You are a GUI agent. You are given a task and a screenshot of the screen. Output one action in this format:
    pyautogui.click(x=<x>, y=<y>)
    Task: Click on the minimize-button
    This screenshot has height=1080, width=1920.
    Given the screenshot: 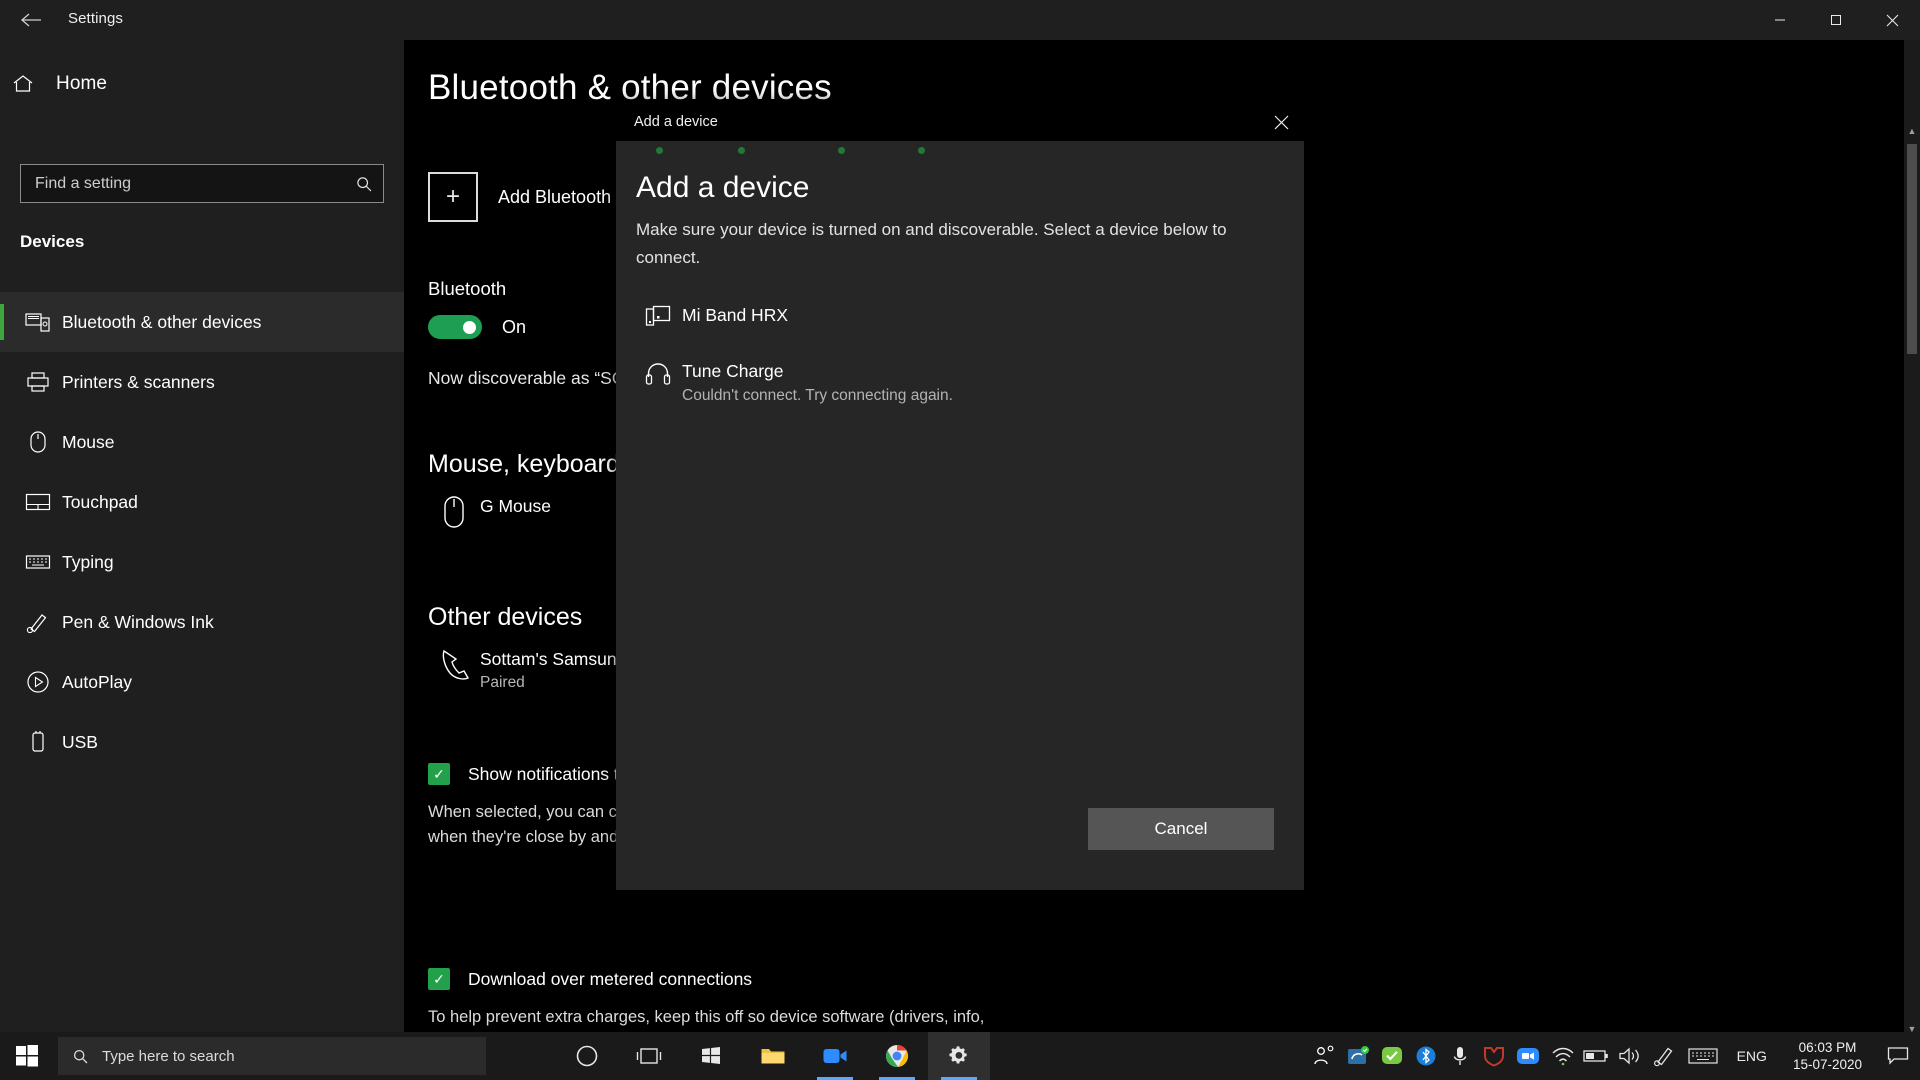 What is the action you would take?
    pyautogui.click(x=1780, y=20)
    